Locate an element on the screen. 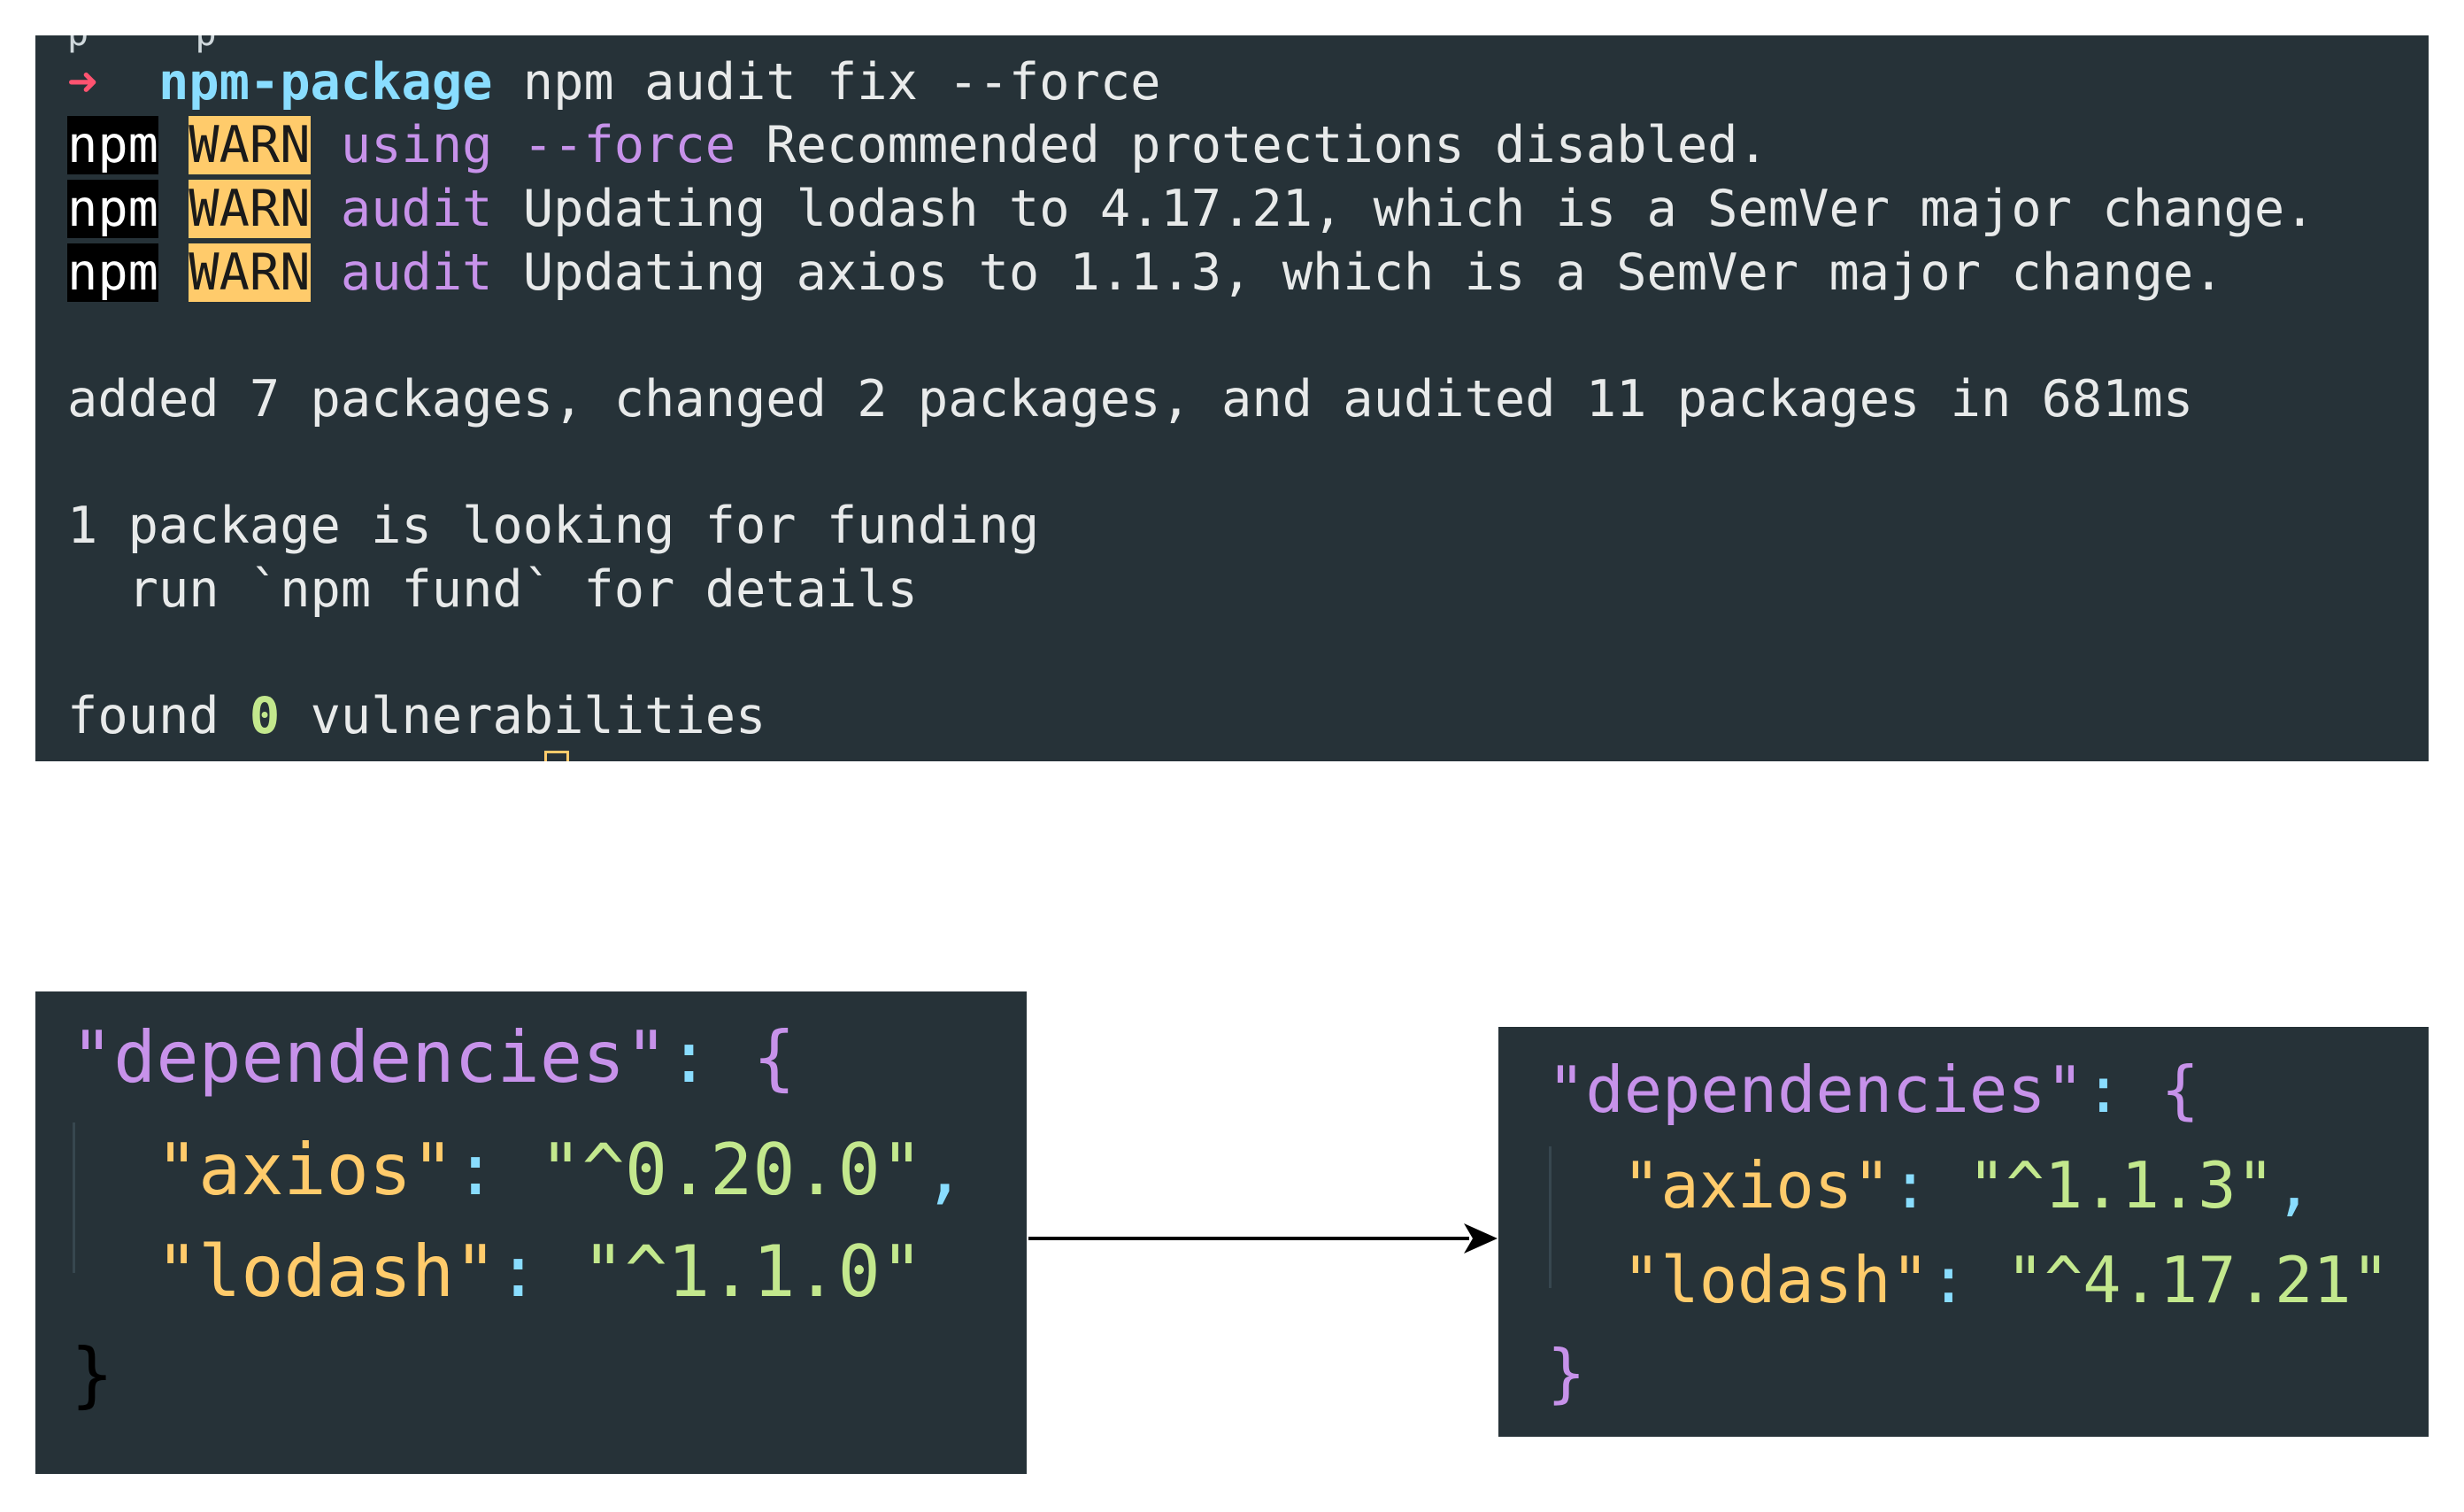 The image size is (2464, 1512). prompt-line: ➜ npm-package npm audit fix --force is located at coordinates (613, 82).